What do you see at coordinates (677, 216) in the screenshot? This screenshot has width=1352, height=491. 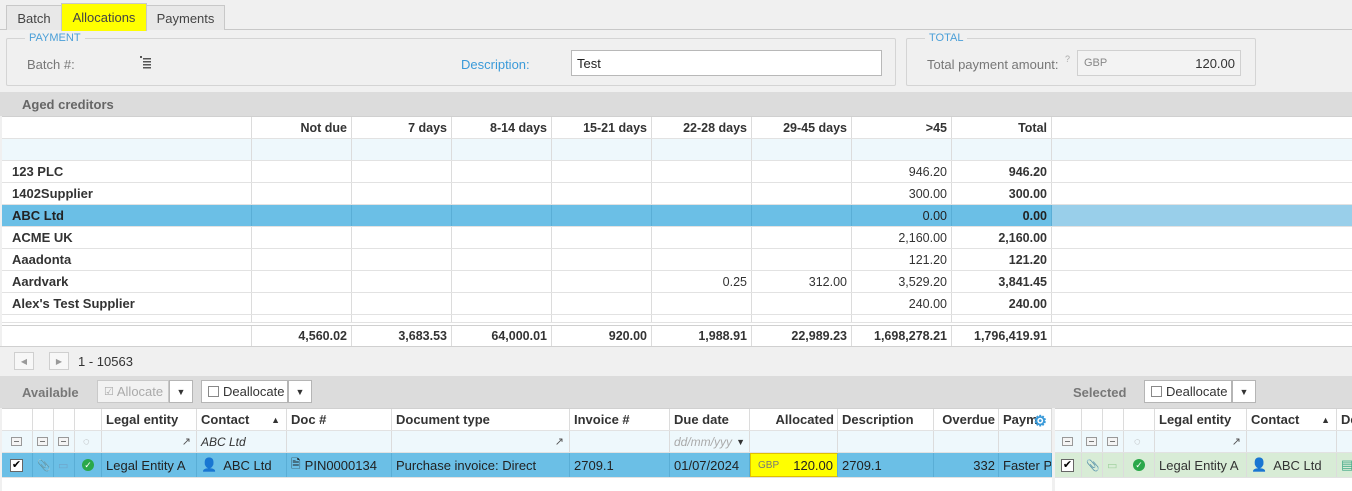 I see `table-row: ABC Ltd 0.00 0.00` at bounding box center [677, 216].